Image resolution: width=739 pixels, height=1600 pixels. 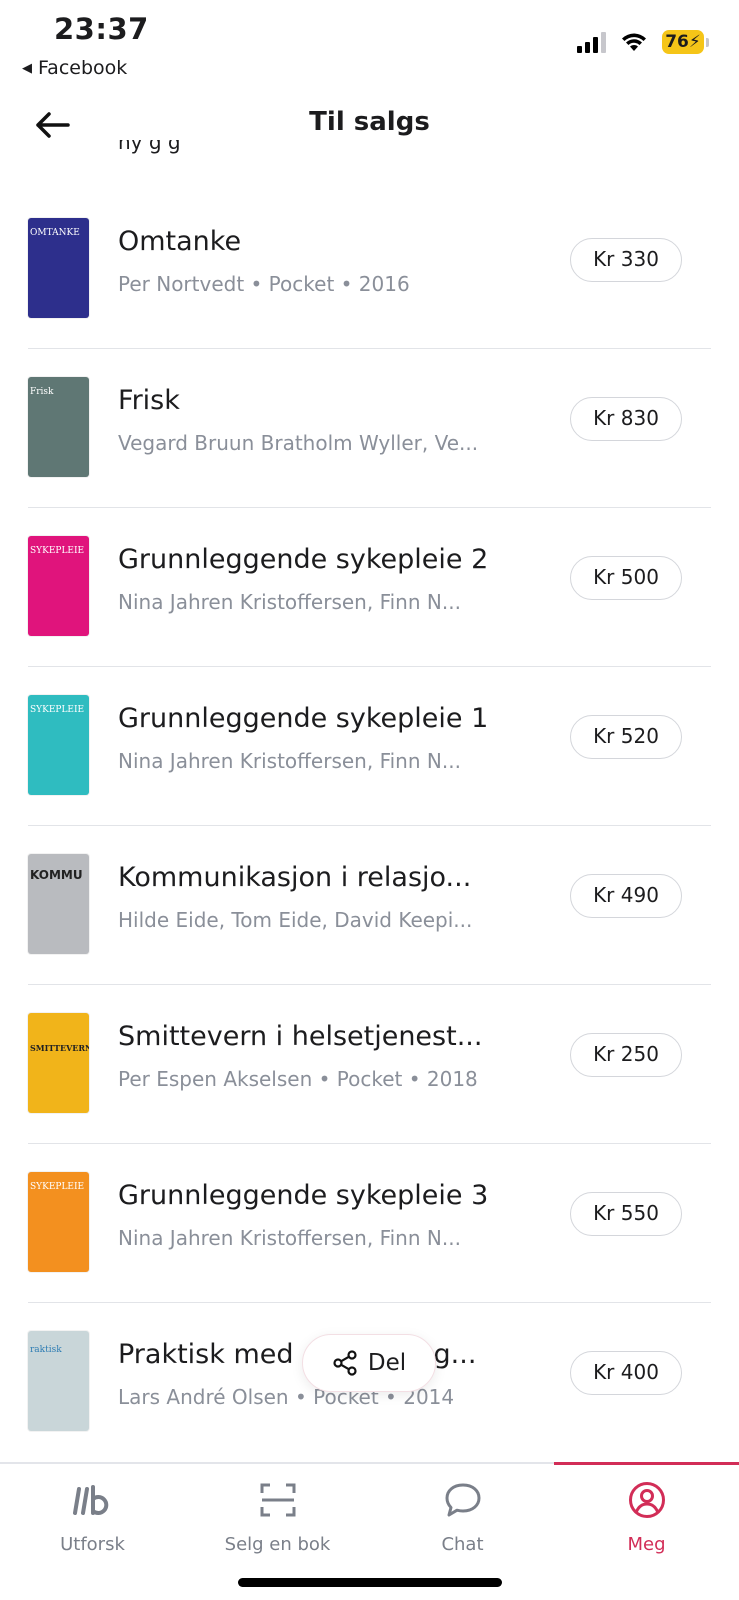 What do you see at coordinates (149, 400) in the screenshot?
I see `book-title: Frisk` at bounding box center [149, 400].